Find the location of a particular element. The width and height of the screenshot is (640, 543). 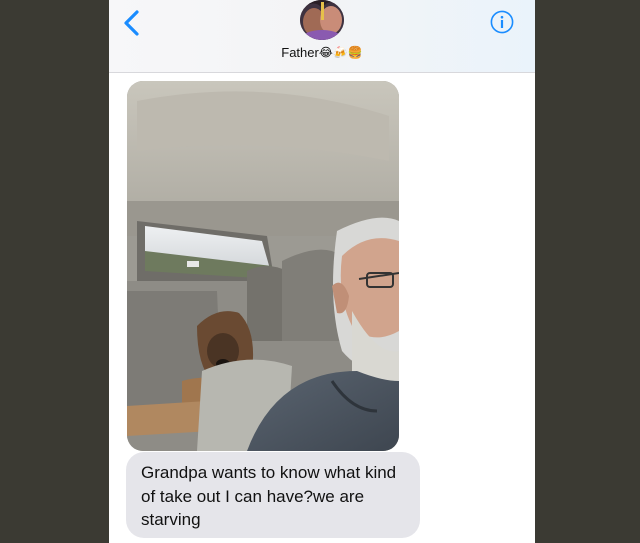

back-button is located at coordinates (132, 23).